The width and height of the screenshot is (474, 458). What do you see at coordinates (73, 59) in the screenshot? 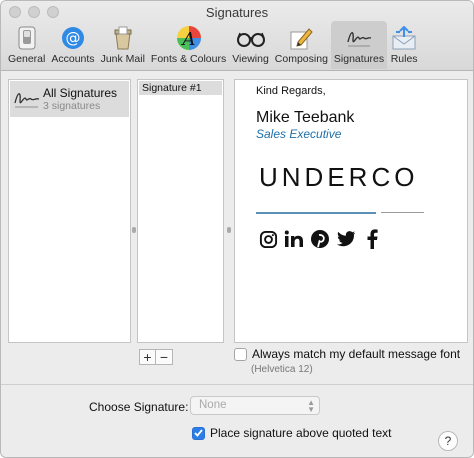
I see `tab-label: Accounts` at bounding box center [73, 59].